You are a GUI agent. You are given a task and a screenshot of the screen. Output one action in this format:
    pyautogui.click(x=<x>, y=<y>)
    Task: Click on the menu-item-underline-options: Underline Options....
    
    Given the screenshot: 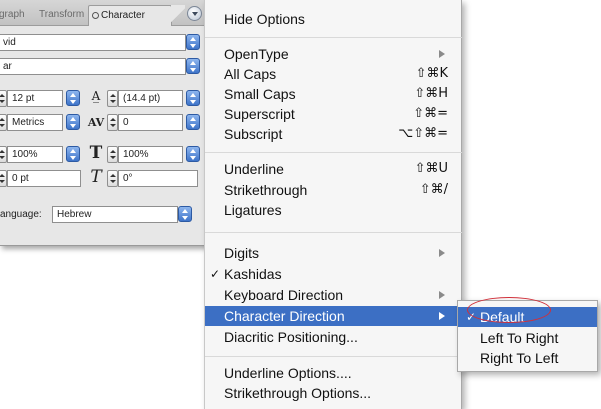 What is the action you would take?
    pyautogui.click(x=333, y=373)
    